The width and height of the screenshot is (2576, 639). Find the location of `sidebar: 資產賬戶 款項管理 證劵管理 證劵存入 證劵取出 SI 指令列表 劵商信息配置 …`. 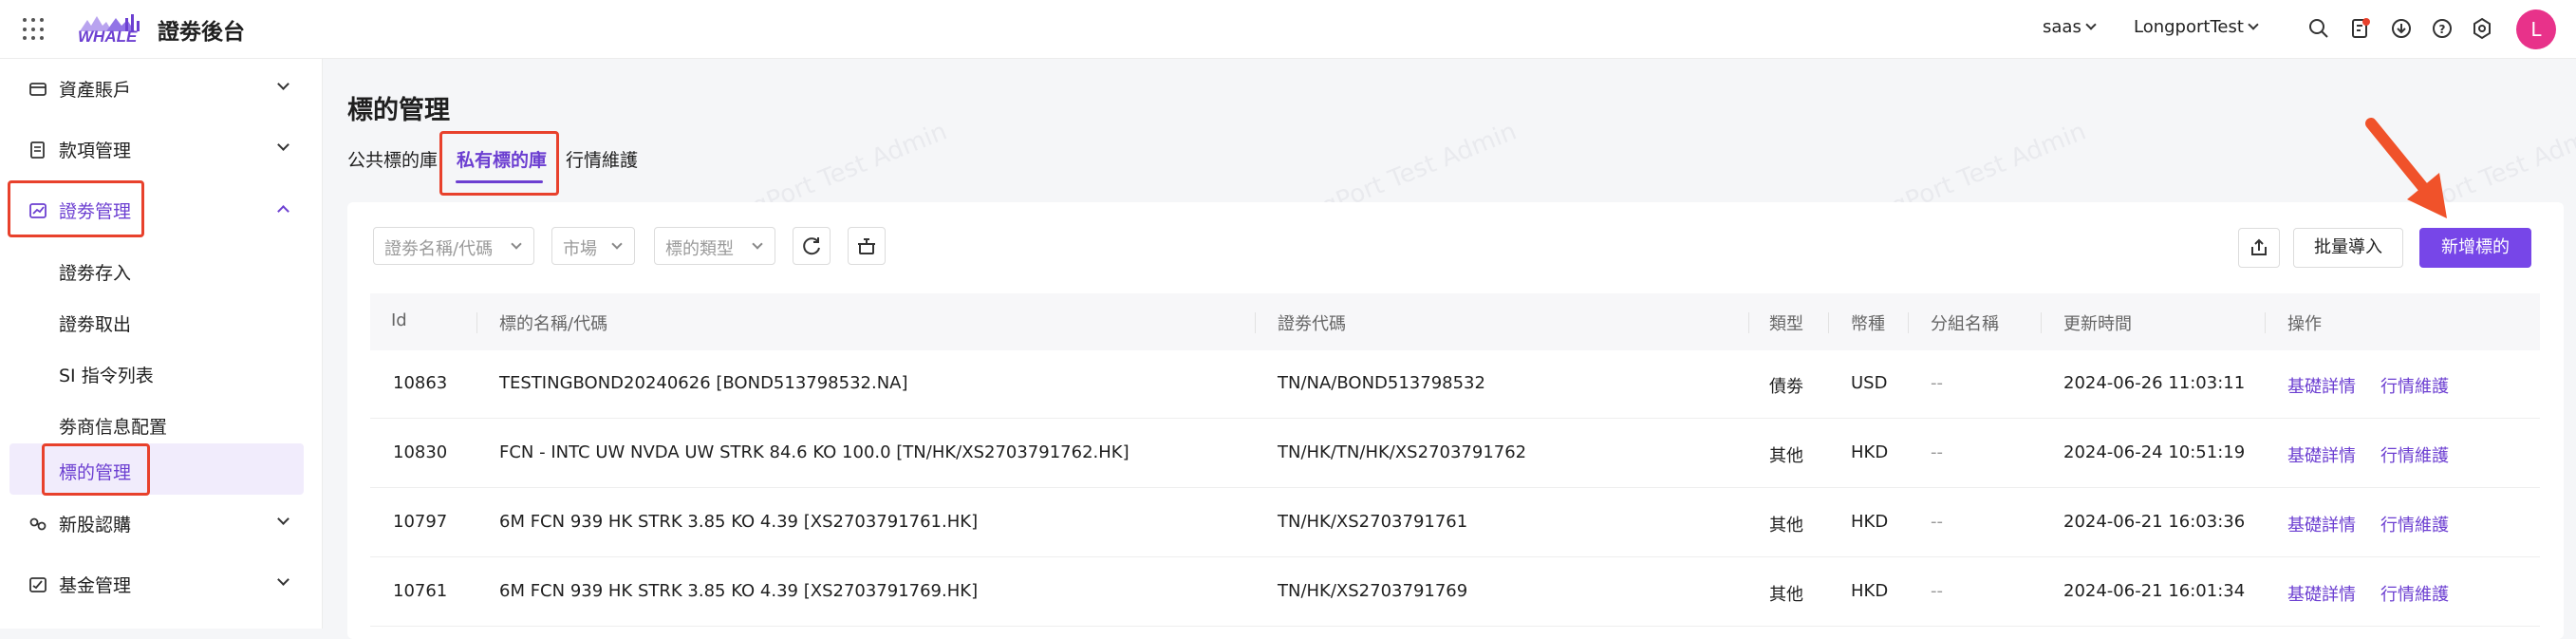

sidebar: 資產賬戶 款項管理 證劵管理 證劵存入 證劵取出 SI 指令列表 劵商信息配置 … is located at coordinates (161, 344).